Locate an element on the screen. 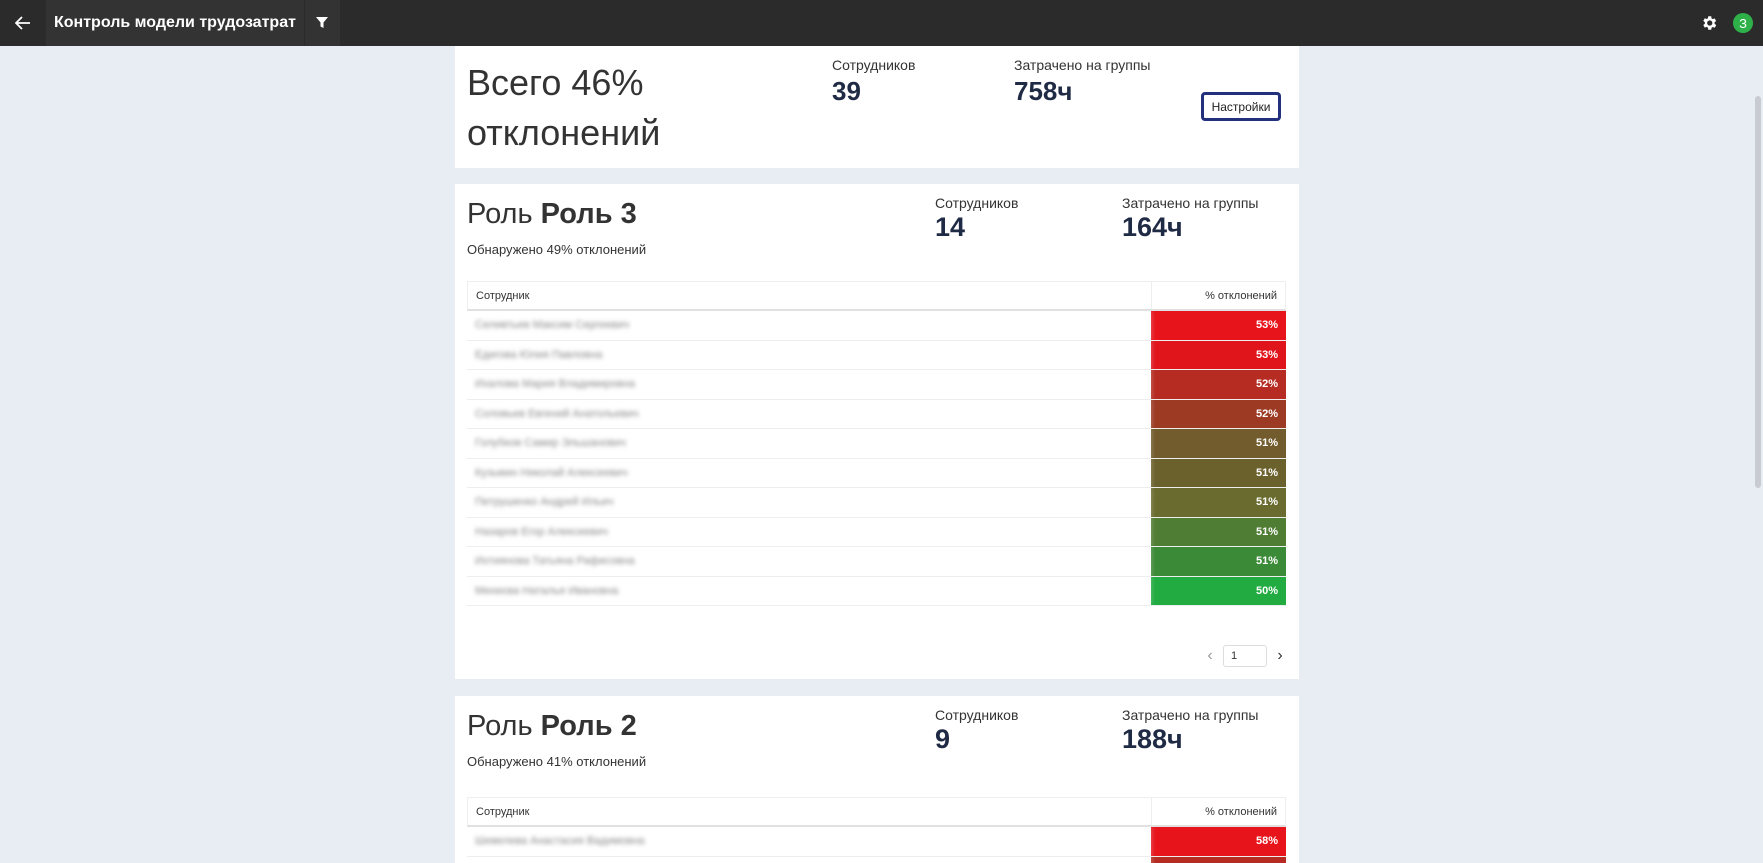 The image size is (1763, 863). role-spent-value: 188ч is located at coordinates (1152, 739).